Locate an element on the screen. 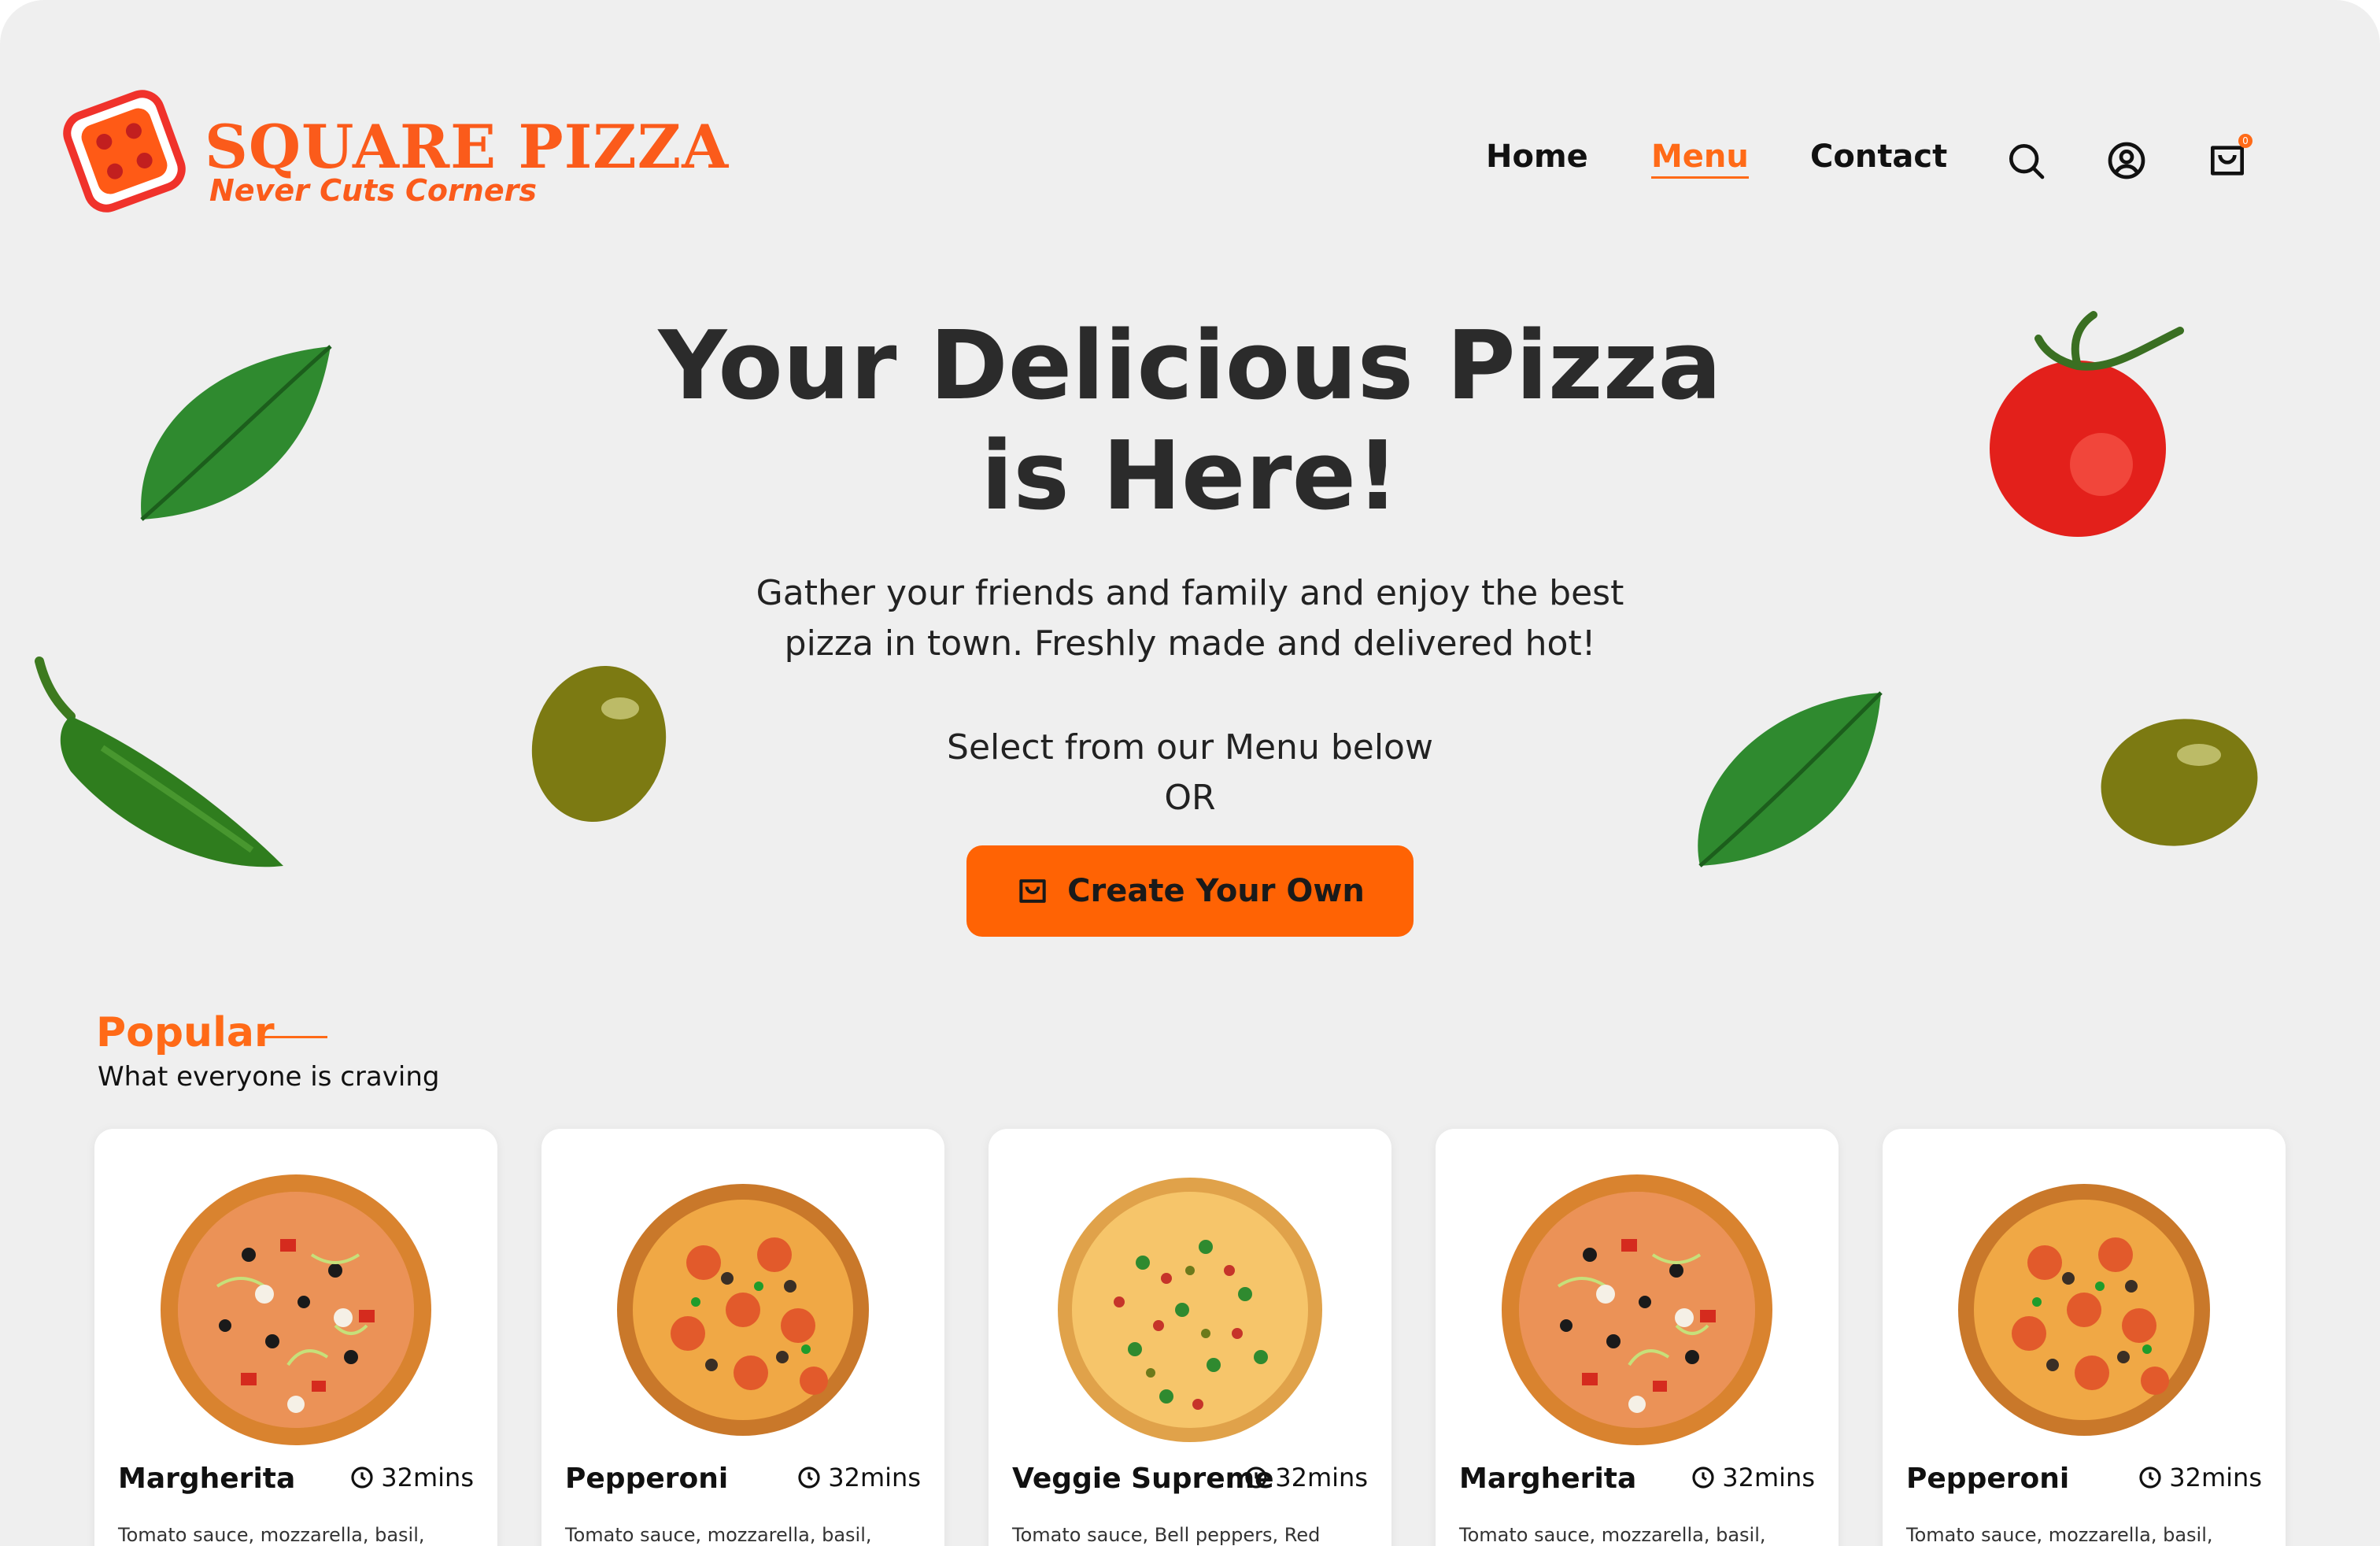 This screenshot has height=1546, width=2380. hero-title-line: Your Delicious Pizza is located at coordinates (1190, 367).